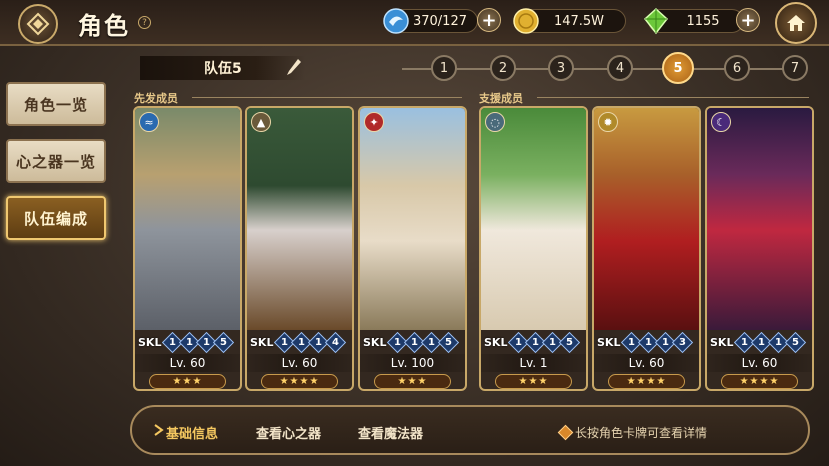 This screenshot has width=829, height=466. I want to click on tab-view-heart-vessel: 查看心之器, so click(288, 432).